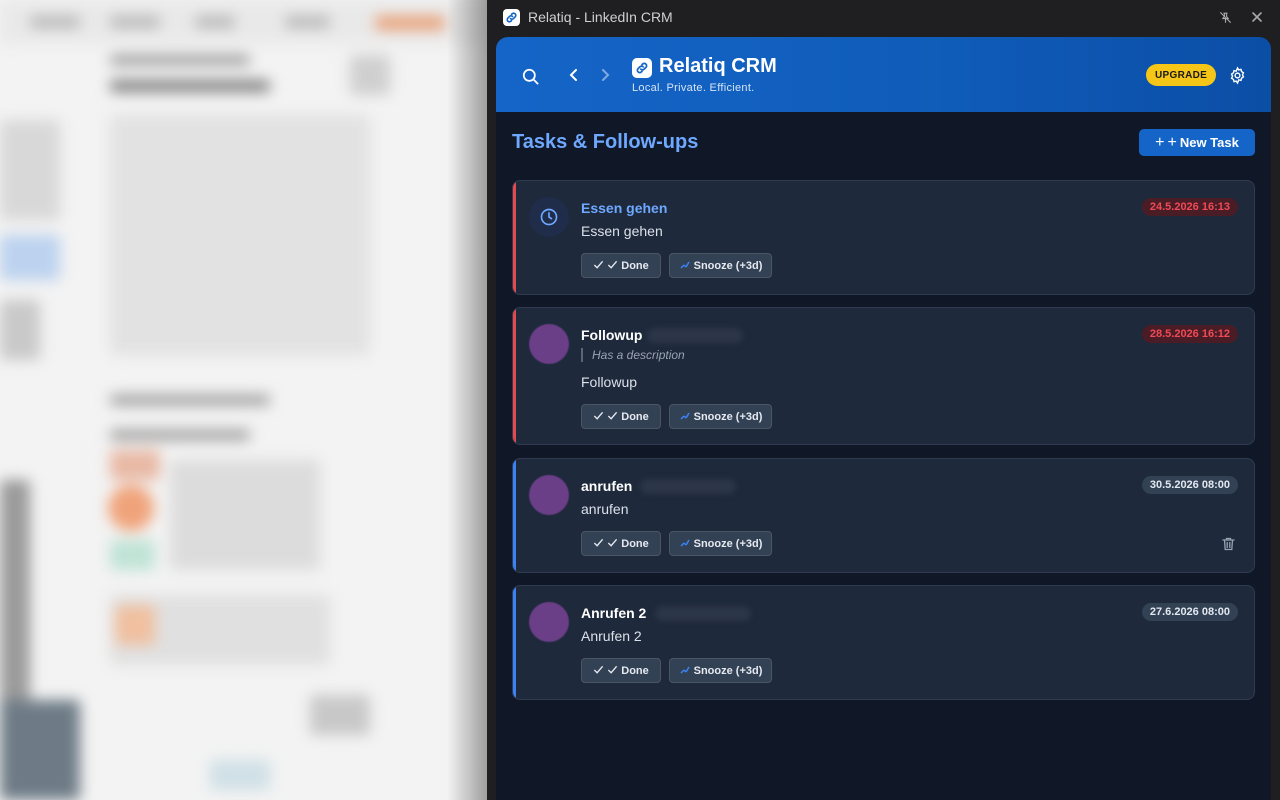 The image size is (1280, 800). I want to click on chevron-left-icon, so click(574, 75).